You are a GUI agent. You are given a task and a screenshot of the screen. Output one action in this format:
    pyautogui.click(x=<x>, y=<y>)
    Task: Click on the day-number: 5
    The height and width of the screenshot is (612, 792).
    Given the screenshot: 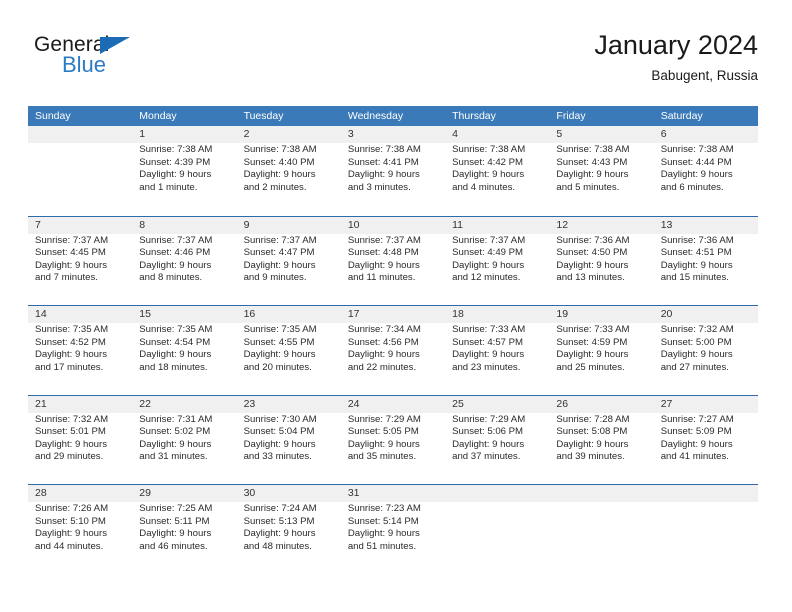 What is the action you would take?
    pyautogui.click(x=559, y=134)
    